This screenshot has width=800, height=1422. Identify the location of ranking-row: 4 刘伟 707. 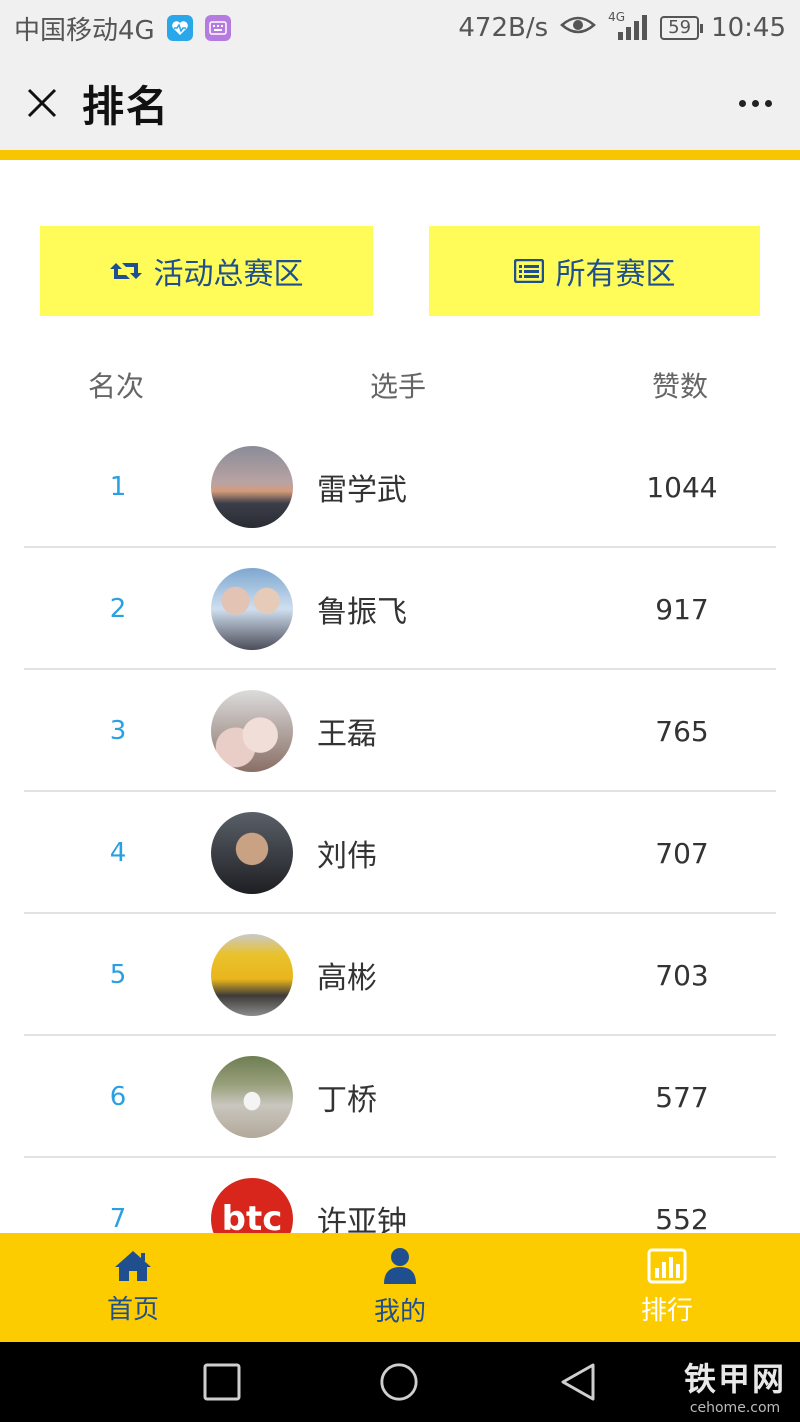
(400, 853).